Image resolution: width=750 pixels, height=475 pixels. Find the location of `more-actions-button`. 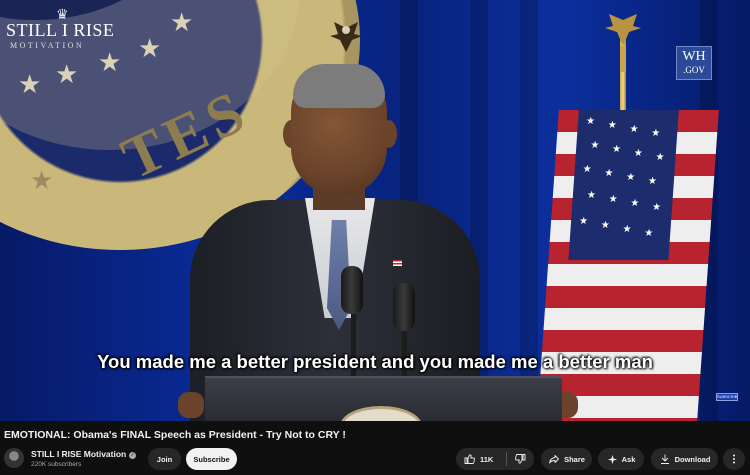

more-actions-button is located at coordinates (734, 459).